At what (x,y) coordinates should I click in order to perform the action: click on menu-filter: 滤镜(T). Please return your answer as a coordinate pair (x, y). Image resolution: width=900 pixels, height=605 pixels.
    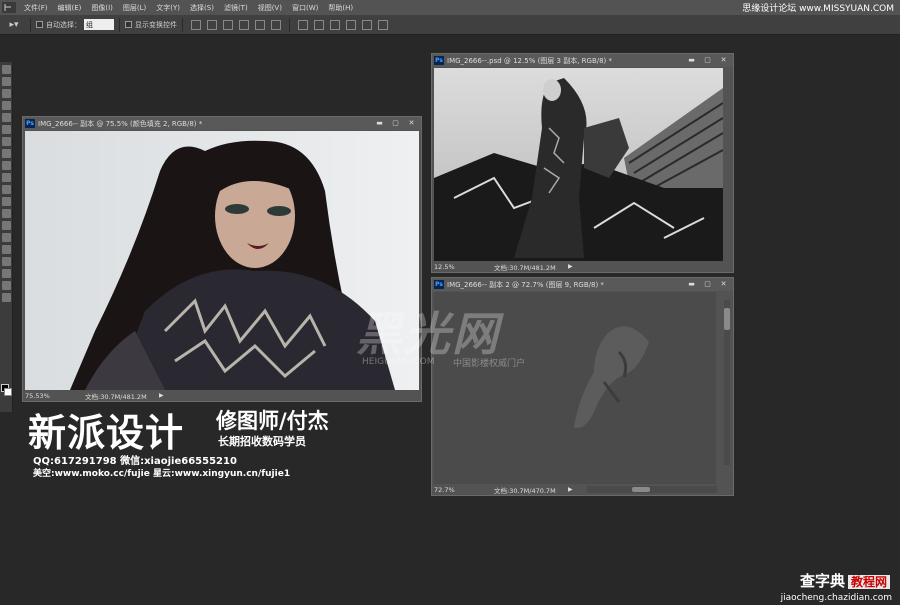
    Looking at the image, I should click on (236, 8).